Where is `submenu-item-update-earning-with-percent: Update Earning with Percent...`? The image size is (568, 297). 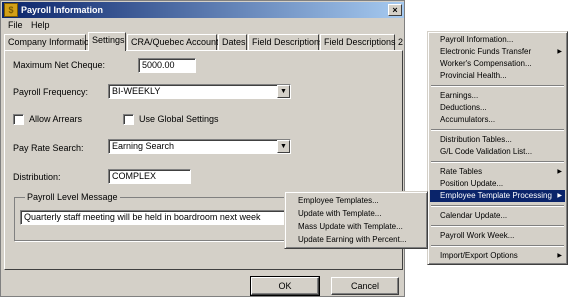
submenu-item-update-earning-with-percent: Update Earning with Percent... is located at coordinates (356, 239).